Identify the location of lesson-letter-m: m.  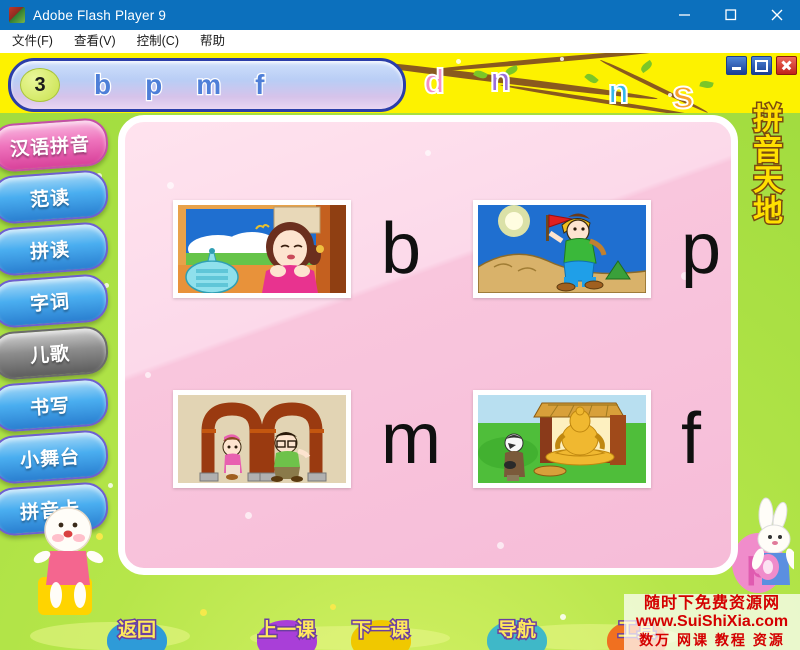
(208, 84).